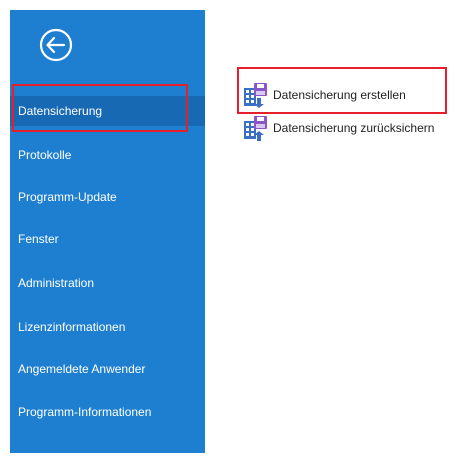  Describe the element at coordinates (107, 283) in the screenshot. I see `sidebar-item-administration: Administration` at that location.